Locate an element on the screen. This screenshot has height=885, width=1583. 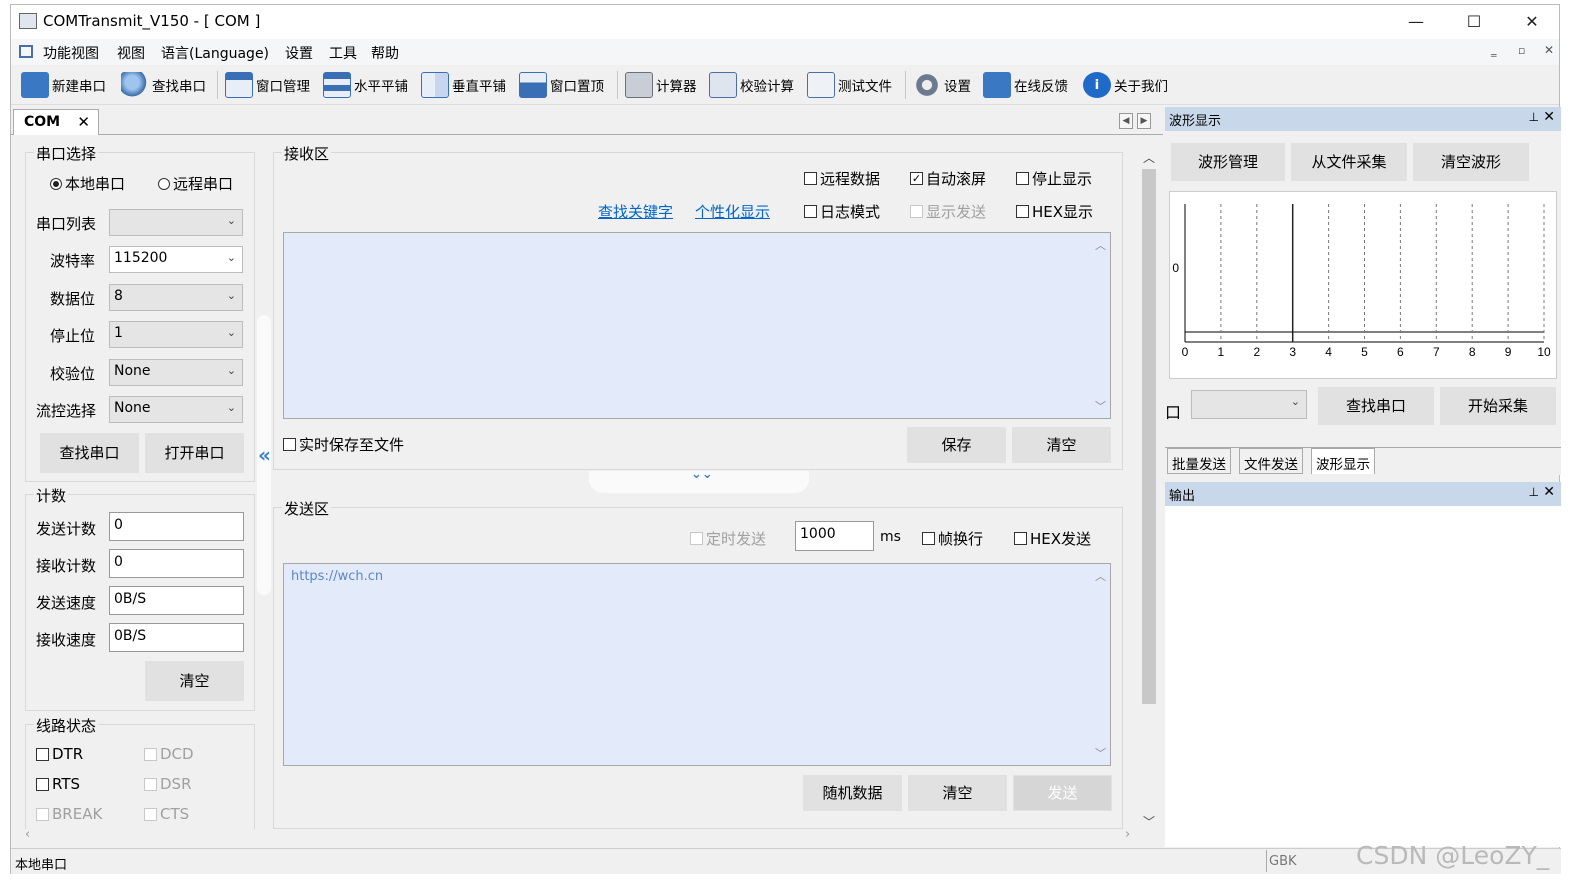
output-panel-close-icon: ✕ is located at coordinates (1549, 492).